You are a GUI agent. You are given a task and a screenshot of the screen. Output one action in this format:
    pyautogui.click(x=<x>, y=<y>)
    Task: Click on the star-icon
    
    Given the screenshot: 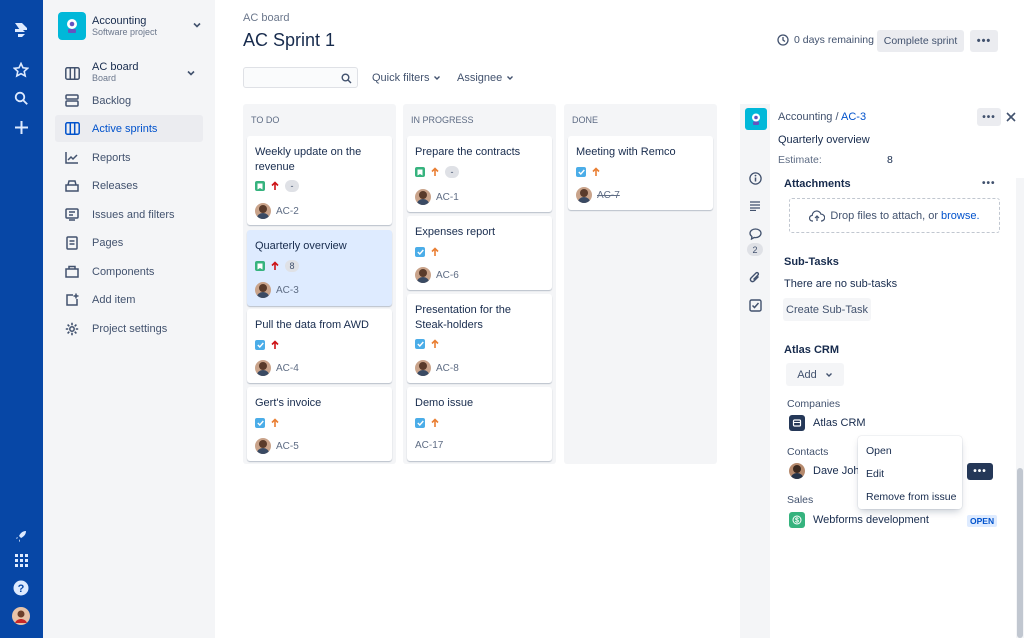 What is the action you would take?
    pyautogui.click(x=21, y=70)
    